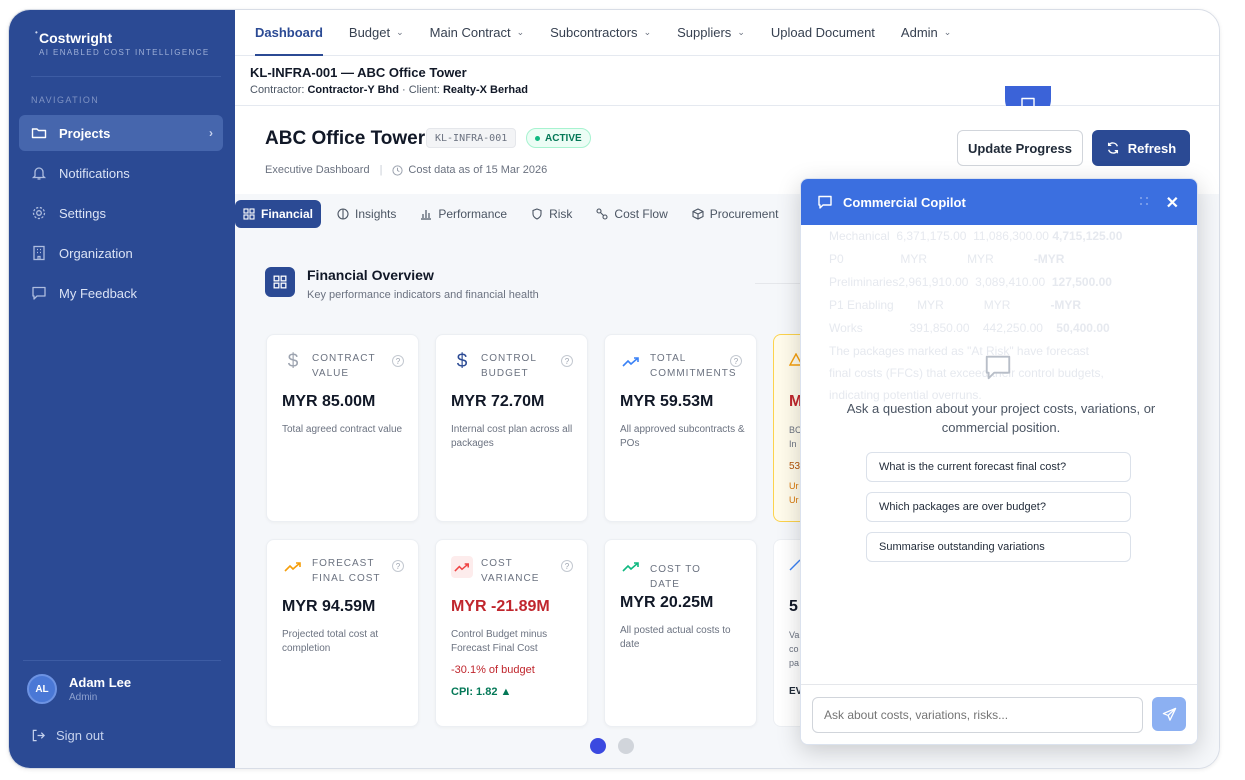 The height and width of the screenshot is (780, 1245). Describe the element at coordinates (1113, 148) in the screenshot. I see `refresh-icon` at that location.